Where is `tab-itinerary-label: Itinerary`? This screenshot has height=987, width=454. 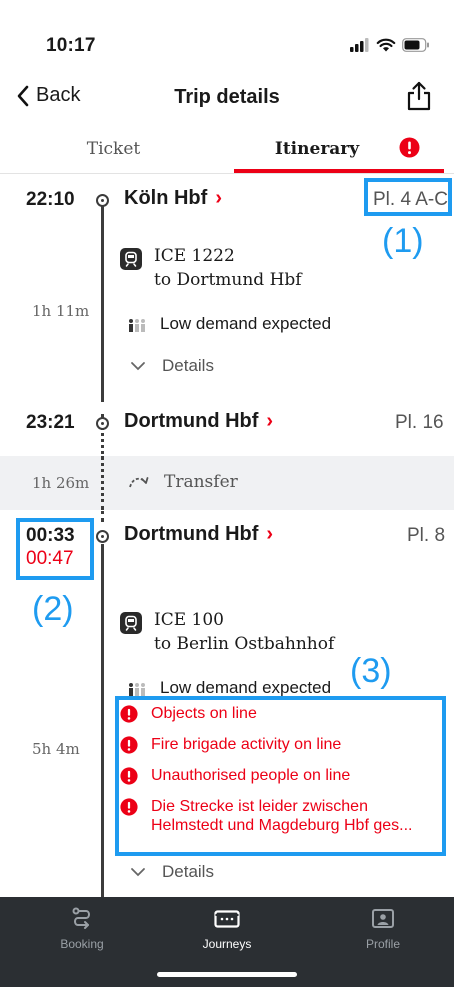 tab-itinerary-label: Itinerary is located at coordinates (317, 149).